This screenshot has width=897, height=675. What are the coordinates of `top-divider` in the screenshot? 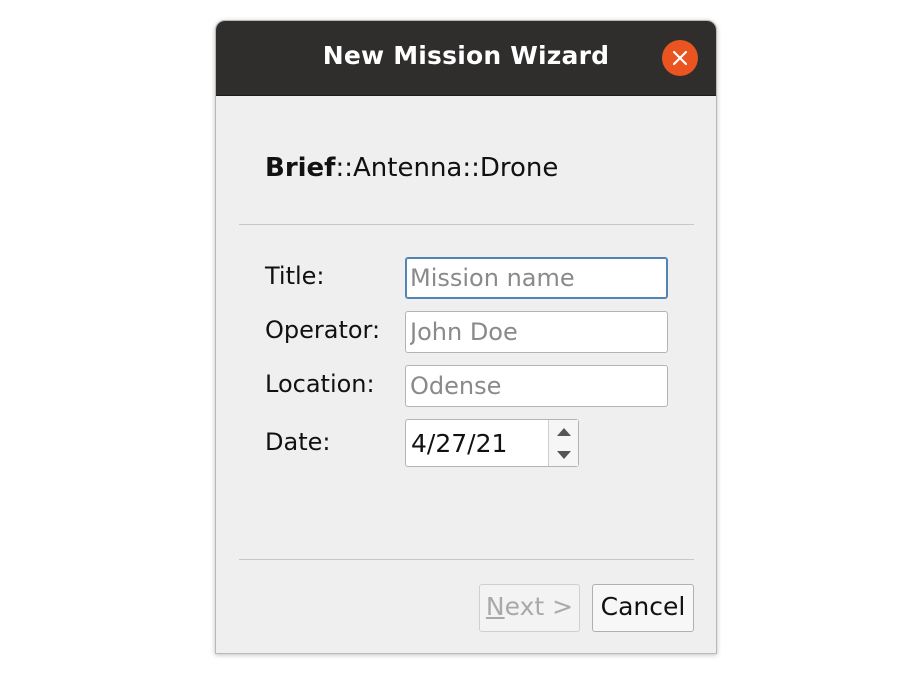 It's located at (466, 224).